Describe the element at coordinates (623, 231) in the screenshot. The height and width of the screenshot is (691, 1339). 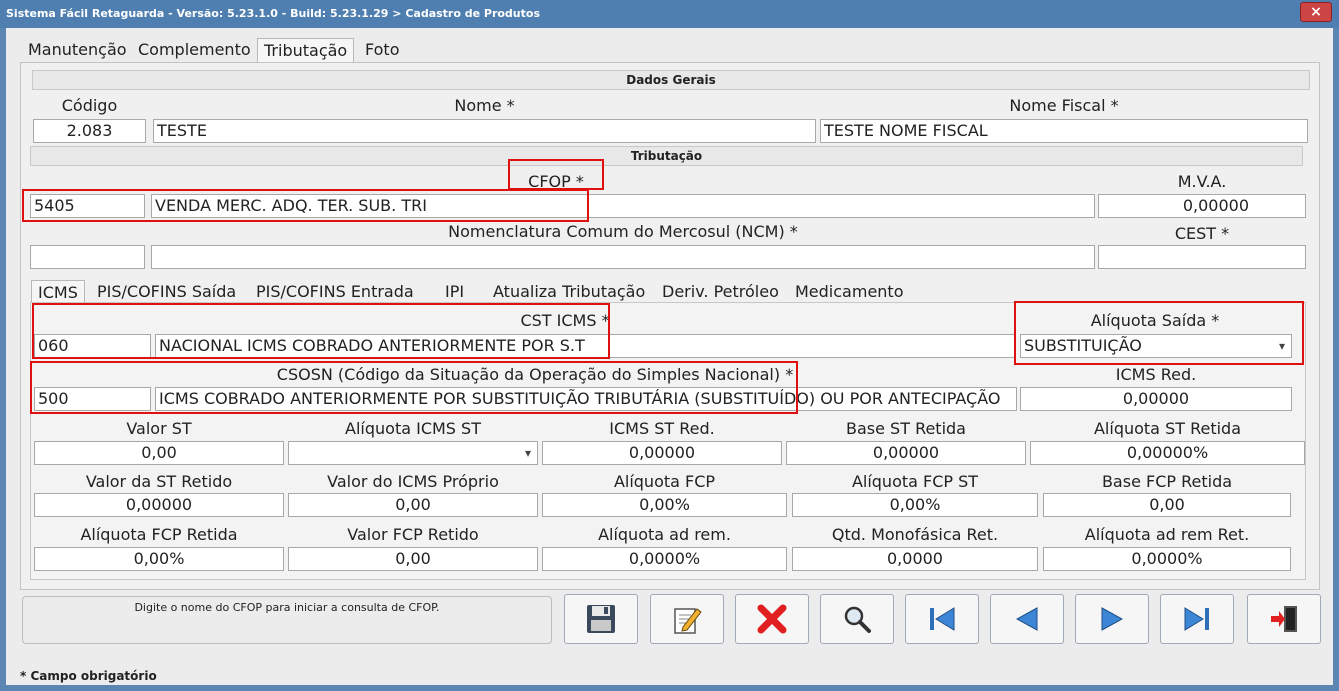
I see `ncm-label: Nomenclatura Comum do Mercosul (NCM) *` at that location.